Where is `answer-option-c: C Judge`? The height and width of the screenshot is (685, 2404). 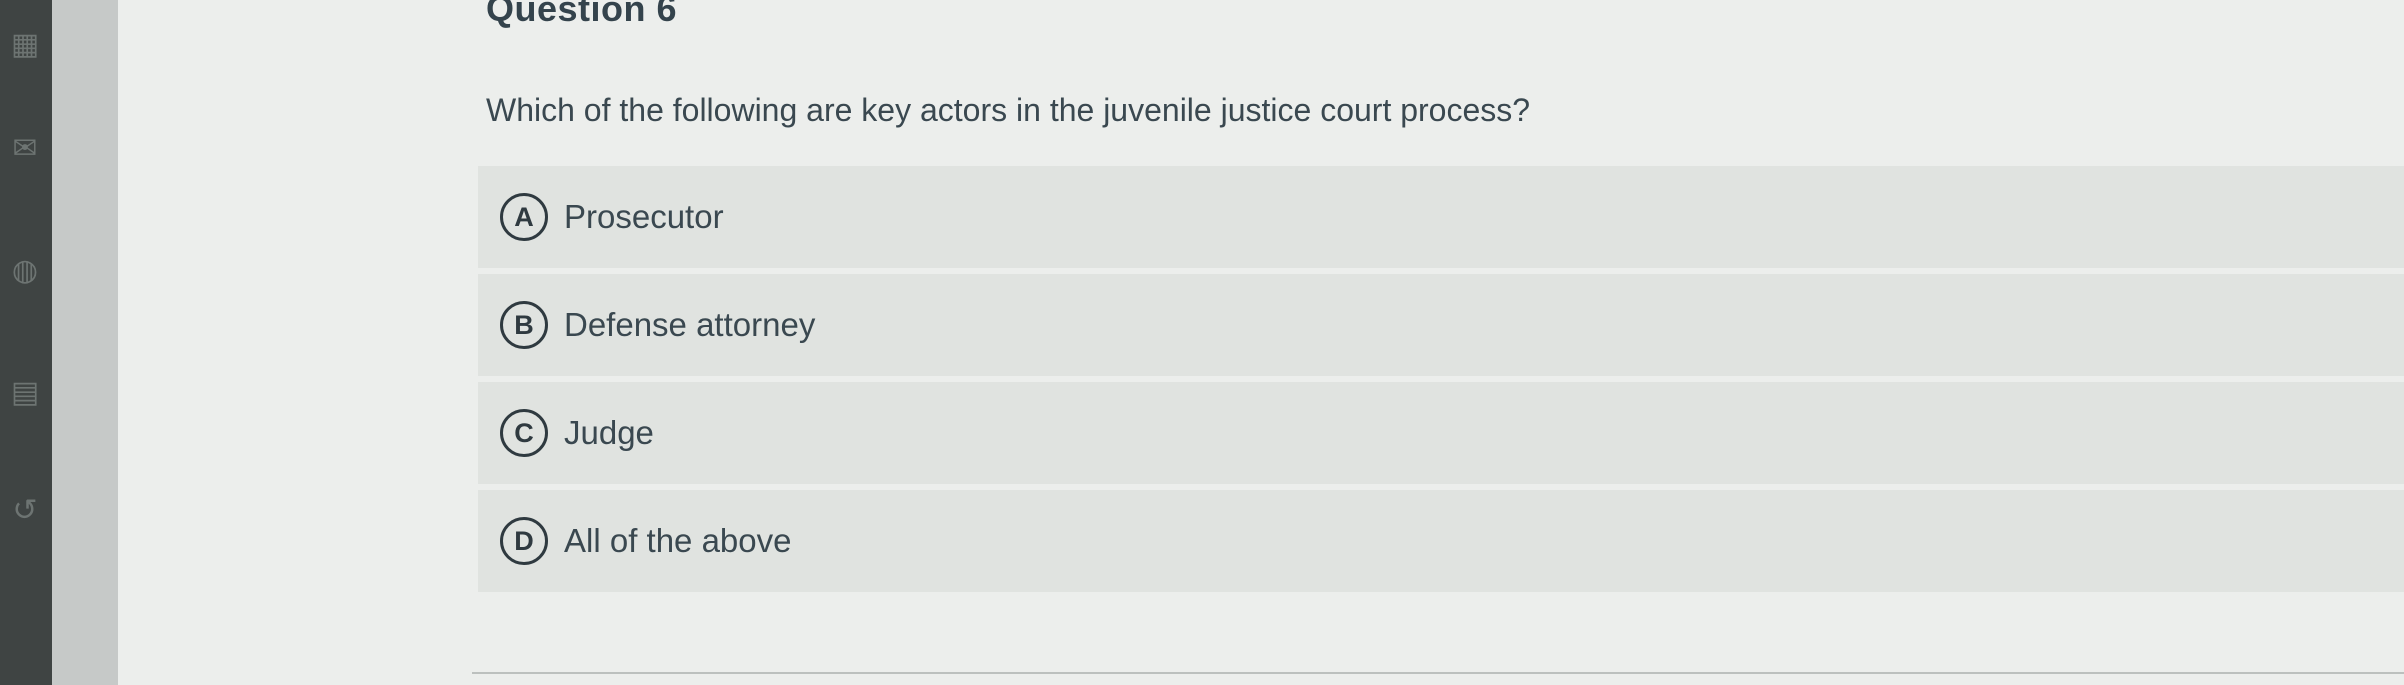 answer-option-c: C Judge is located at coordinates (1441, 433).